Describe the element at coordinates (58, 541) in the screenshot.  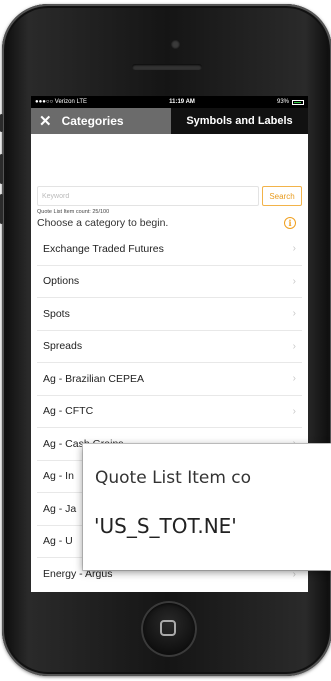
I see `list-item-label: Ag - U` at that location.